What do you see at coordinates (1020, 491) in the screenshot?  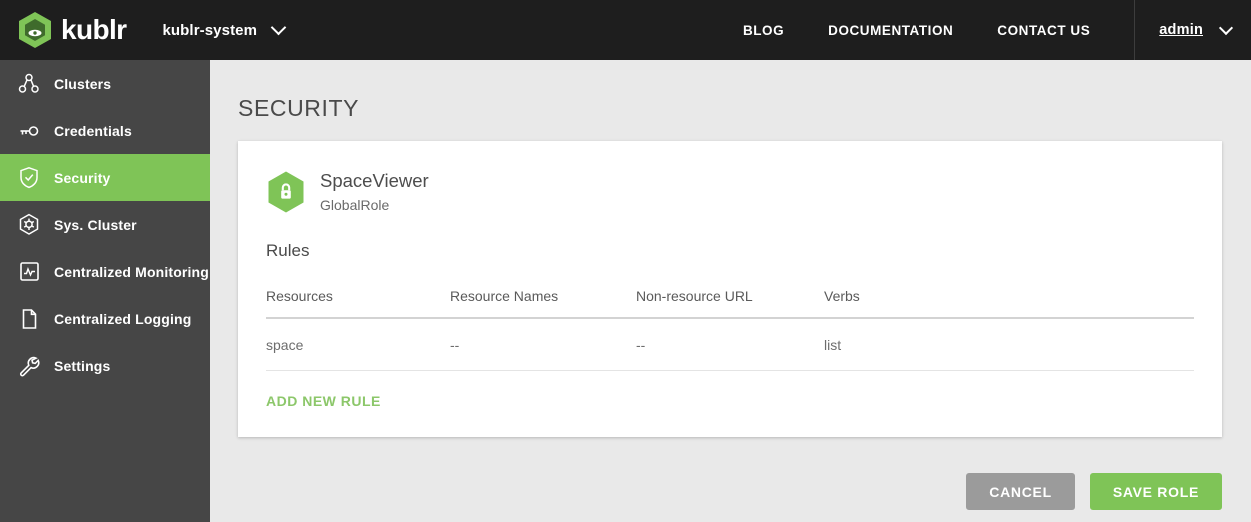 I see `cancel-button: CANCEL` at bounding box center [1020, 491].